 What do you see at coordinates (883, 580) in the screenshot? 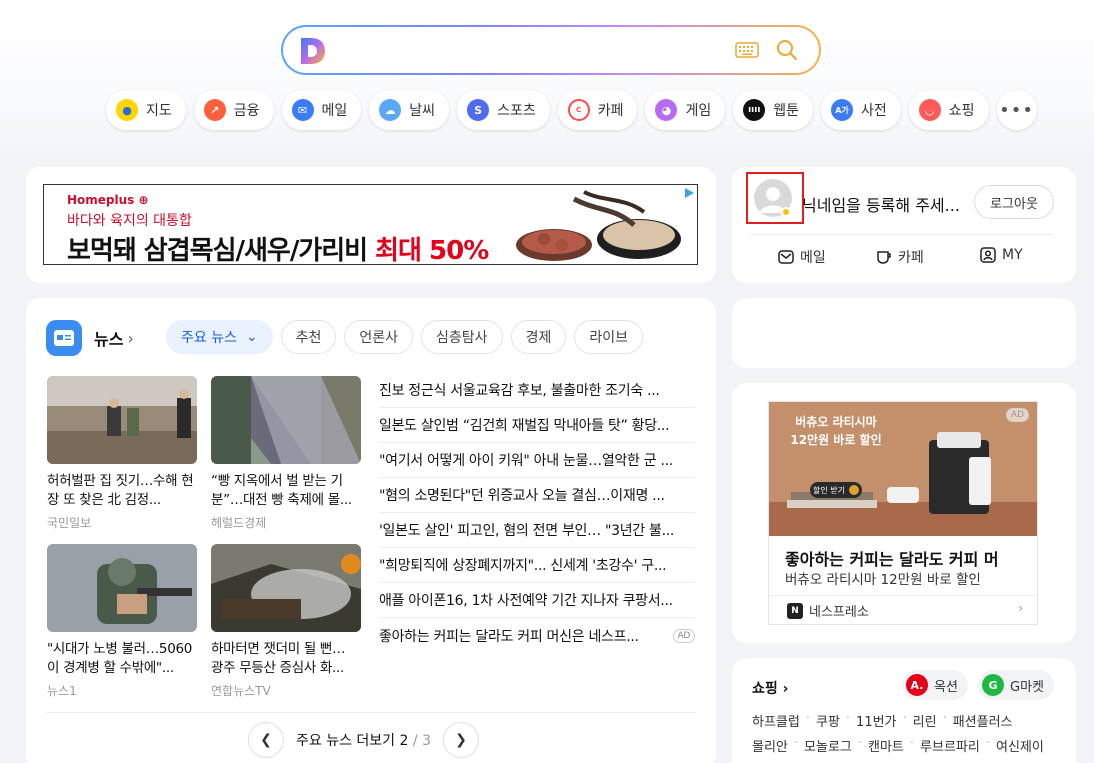
I see `promo-subtitle: 버츄오 라티시마 12만원 바로 할인` at bounding box center [883, 580].